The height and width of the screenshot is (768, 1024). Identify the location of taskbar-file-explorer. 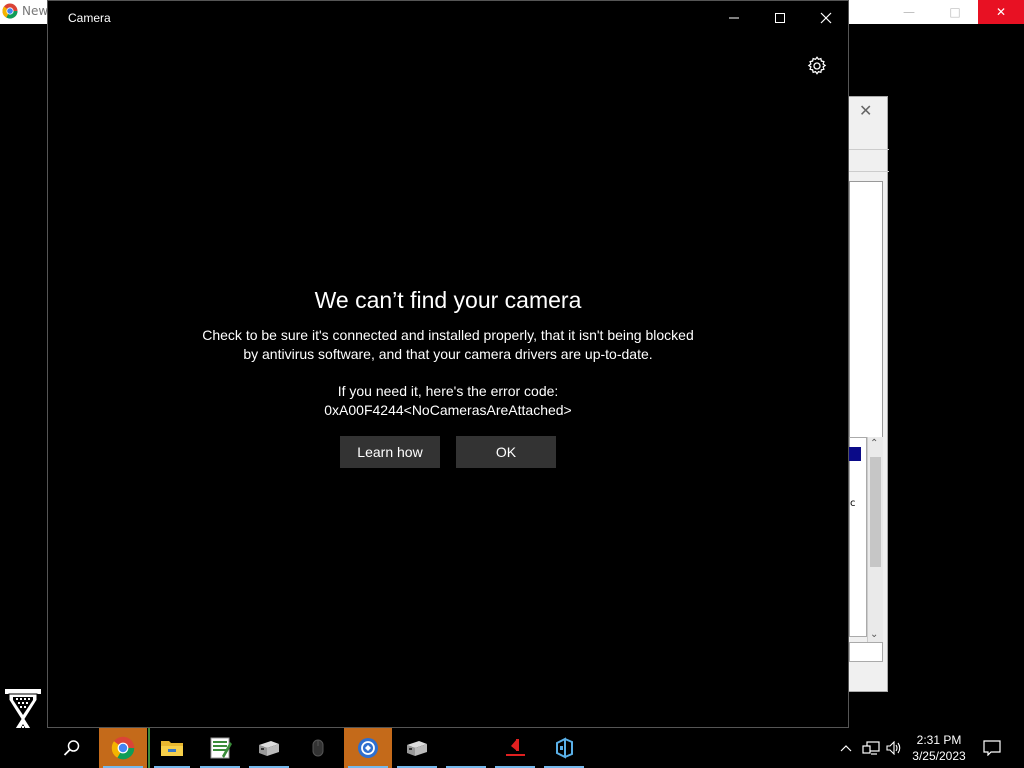
(171, 748).